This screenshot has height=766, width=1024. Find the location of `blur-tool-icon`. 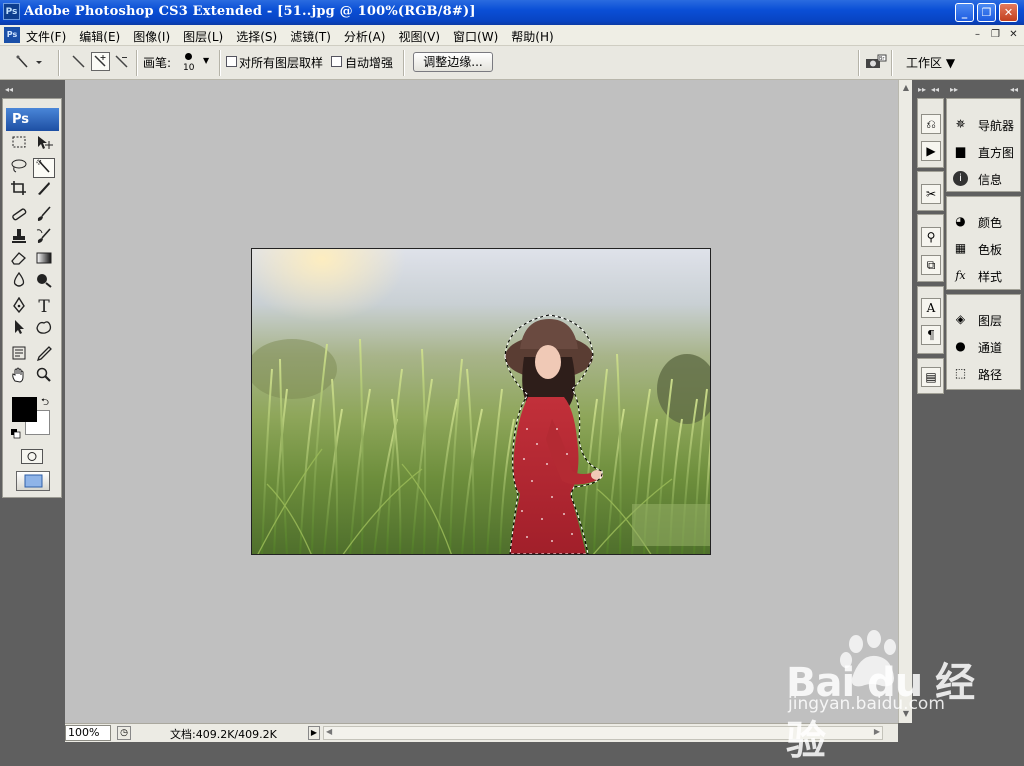

blur-tool-icon is located at coordinates (19, 281).